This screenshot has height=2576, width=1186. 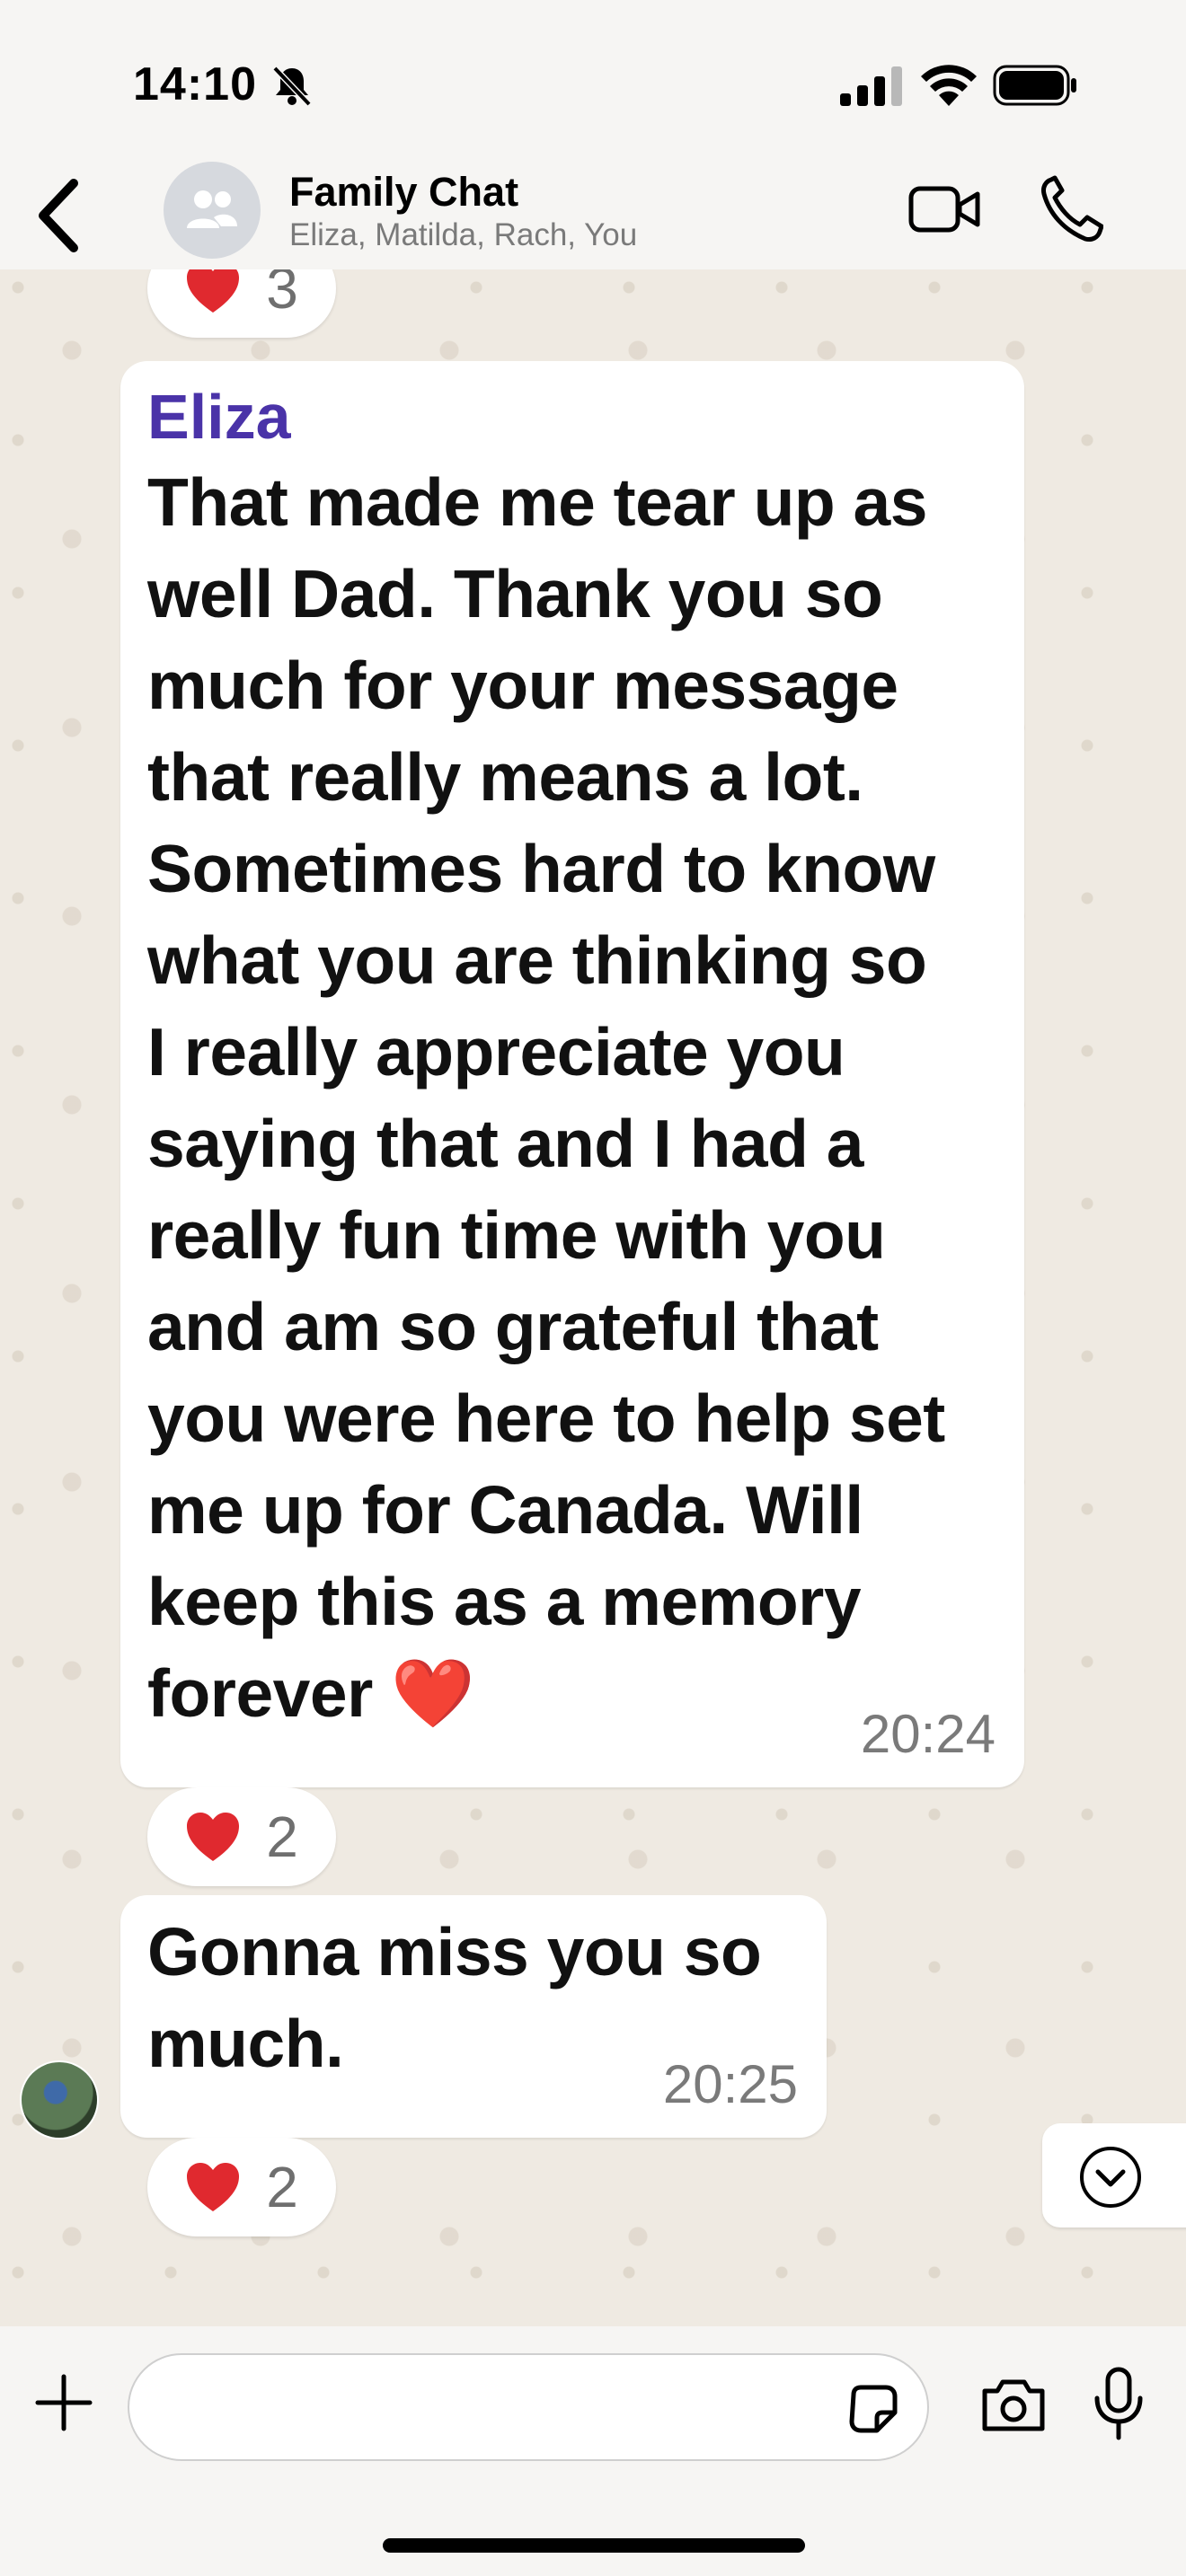 I want to click on camera-icon, so click(x=1013, y=2404).